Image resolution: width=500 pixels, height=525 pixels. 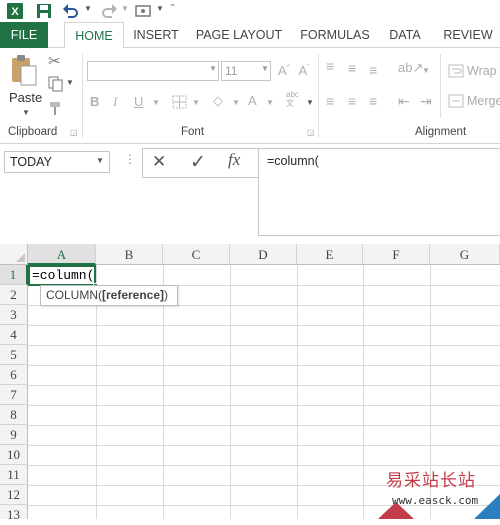 I want to click on row-header-12: 12, so click(x=14, y=495).